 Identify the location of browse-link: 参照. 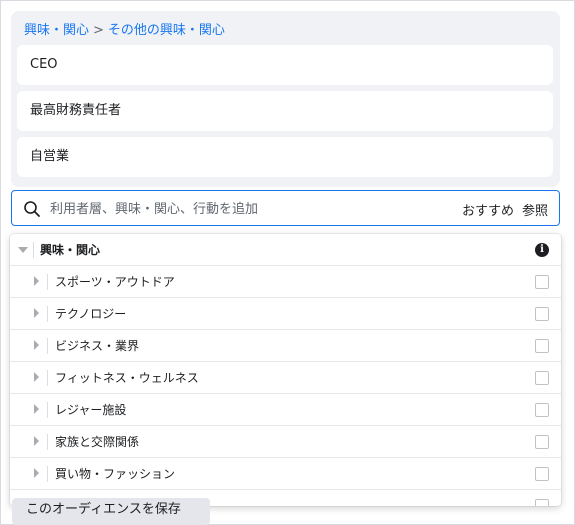
(535, 211).